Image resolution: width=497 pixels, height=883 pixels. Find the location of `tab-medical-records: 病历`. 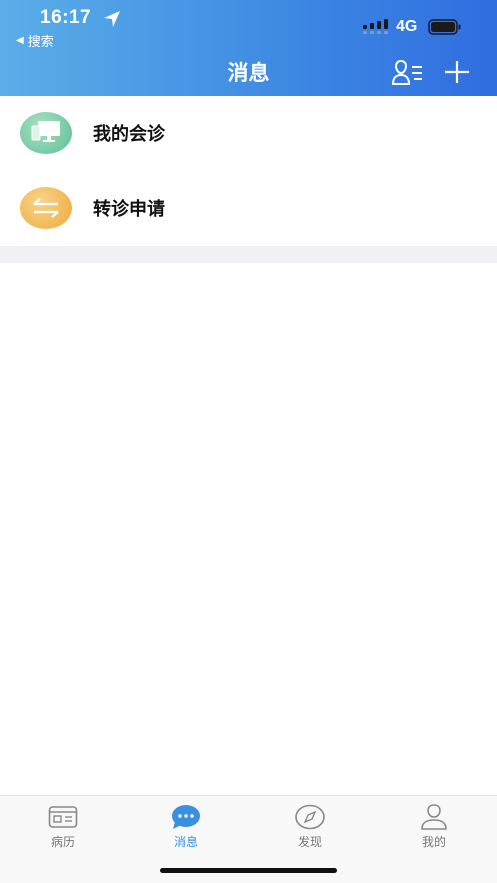

tab-medical-records: 病历 is located at coordinates (63, 827).